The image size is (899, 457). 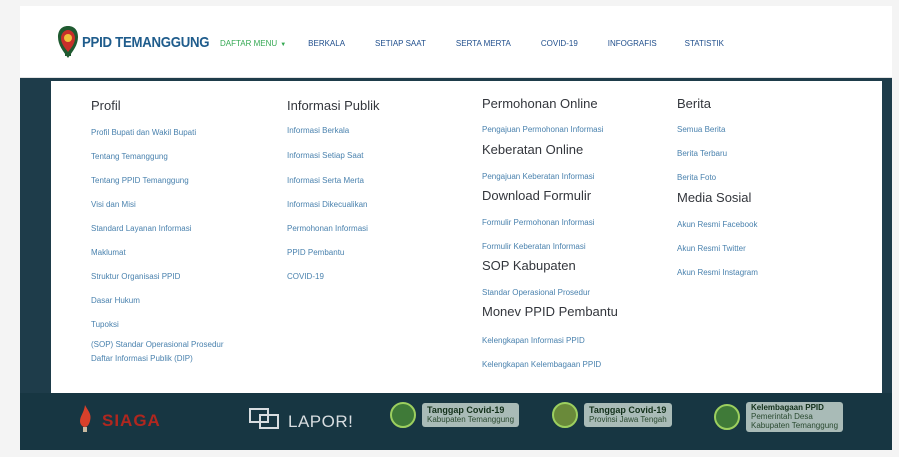 I want to click on nav-daftar-menu: DAFTAR MENU ▼, so click(x=253, y=43).